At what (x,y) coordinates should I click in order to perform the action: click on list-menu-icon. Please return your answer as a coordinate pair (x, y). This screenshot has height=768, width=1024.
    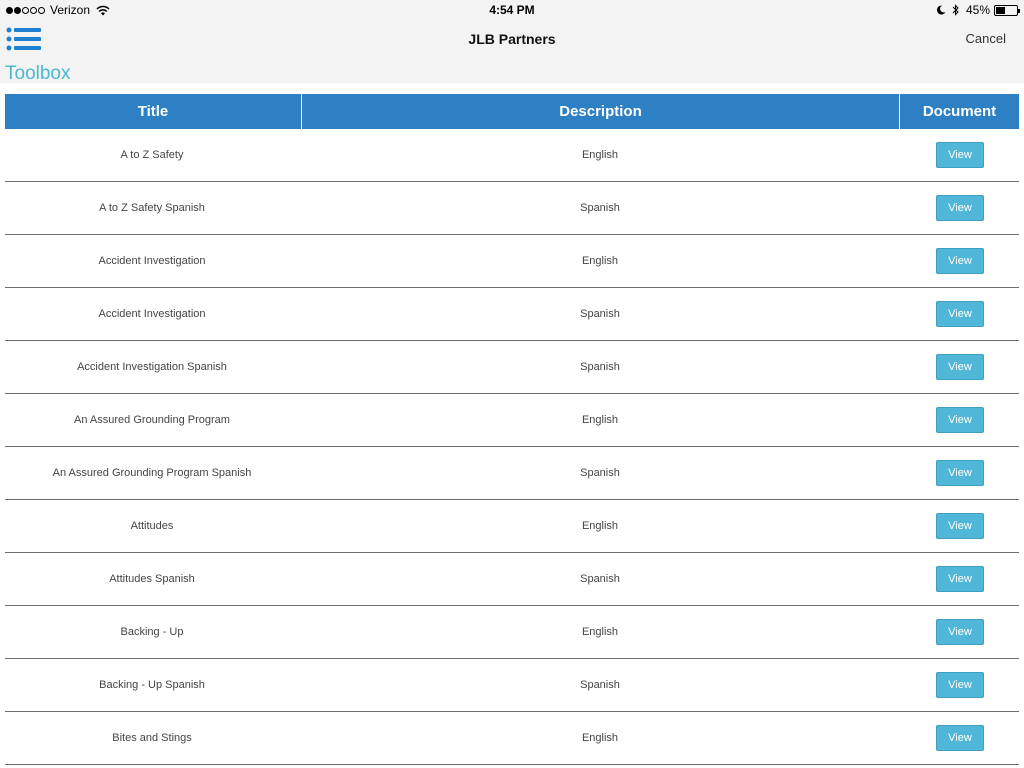
    Looking at the image, I should click on (24, 39).